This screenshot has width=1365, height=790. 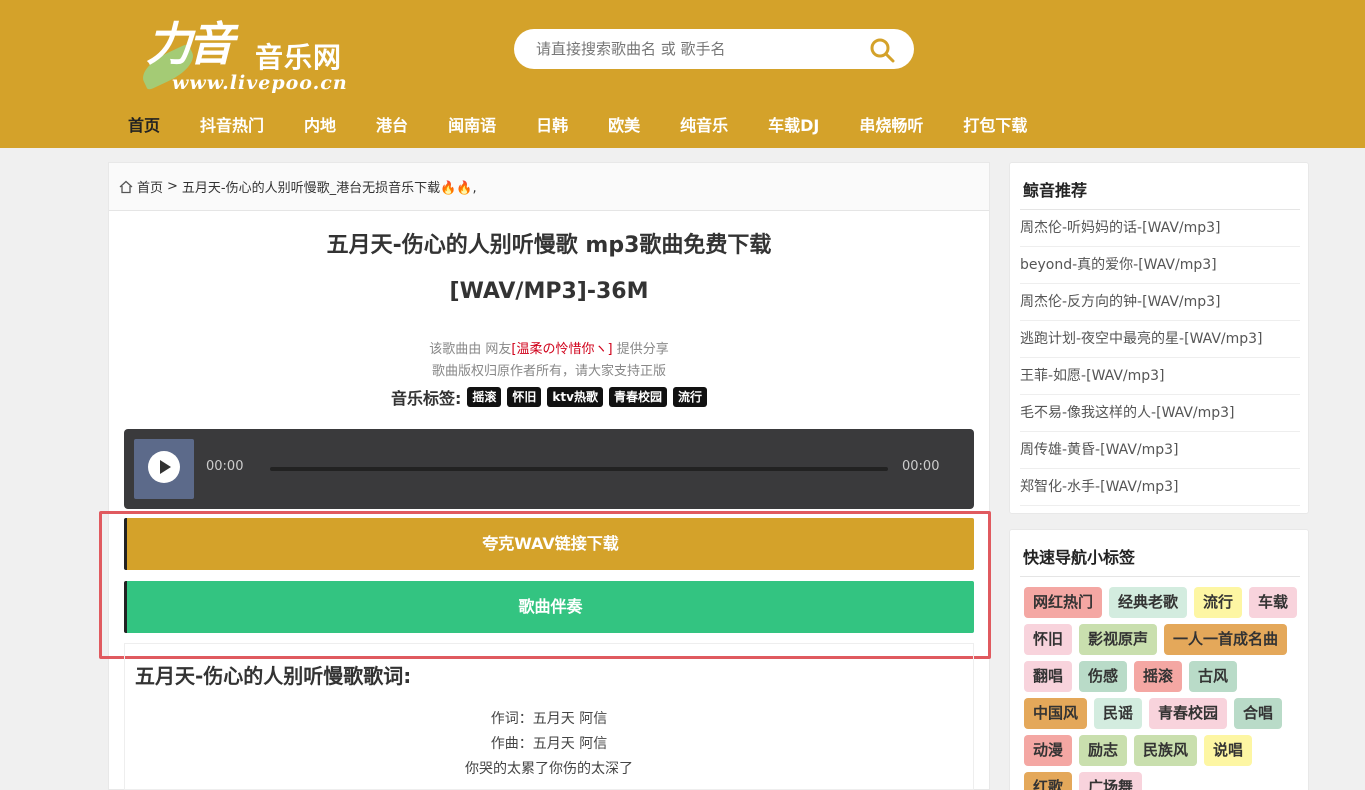 What do you see at coordinates (1166, 750) in the screenshot?
I see `quick-tag: 民族风` at bounding box center [1166, 750].